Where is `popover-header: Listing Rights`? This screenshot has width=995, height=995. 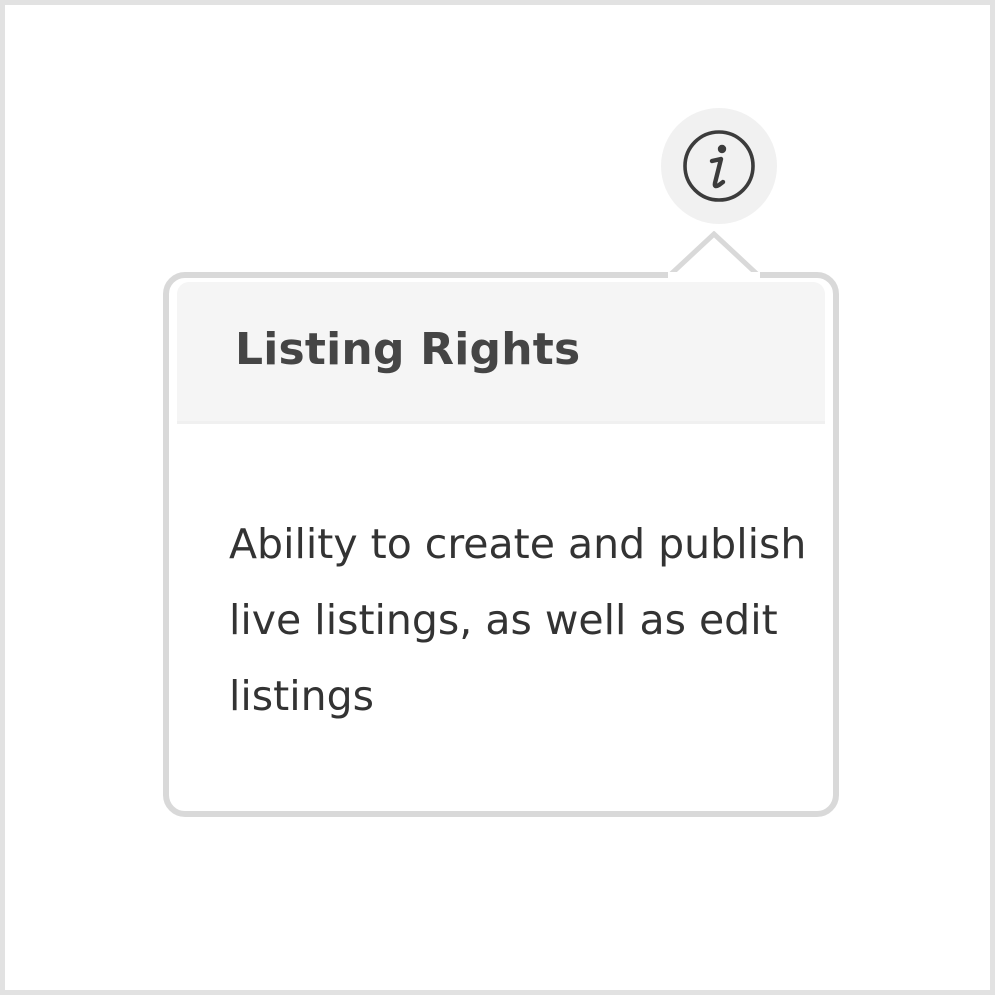 popover-header: Listing Rights is located at coordinates (501, 353).